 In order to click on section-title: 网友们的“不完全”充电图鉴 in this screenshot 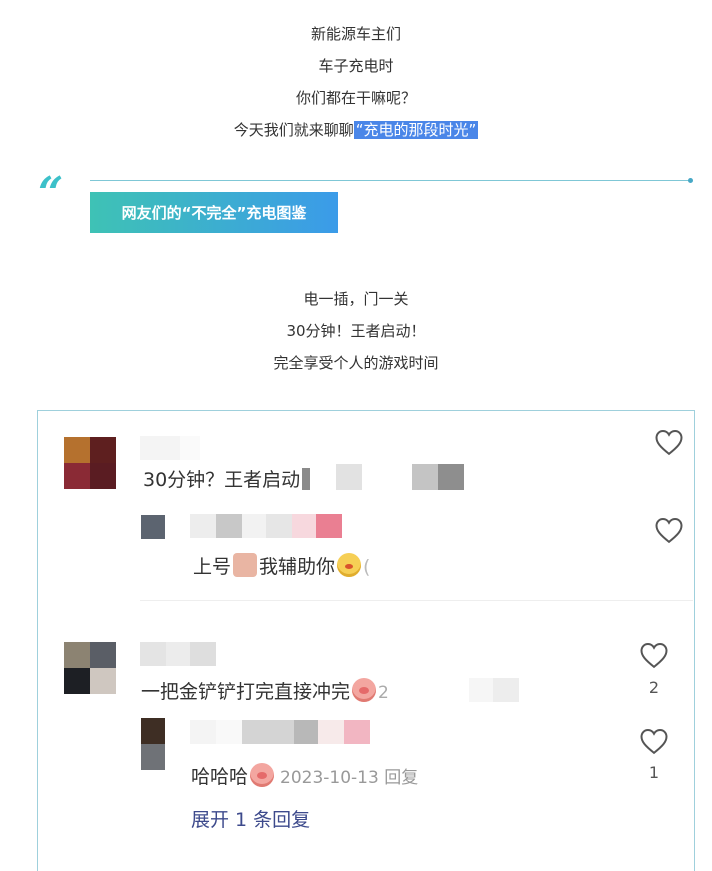, I will do `click(214, 212)`.